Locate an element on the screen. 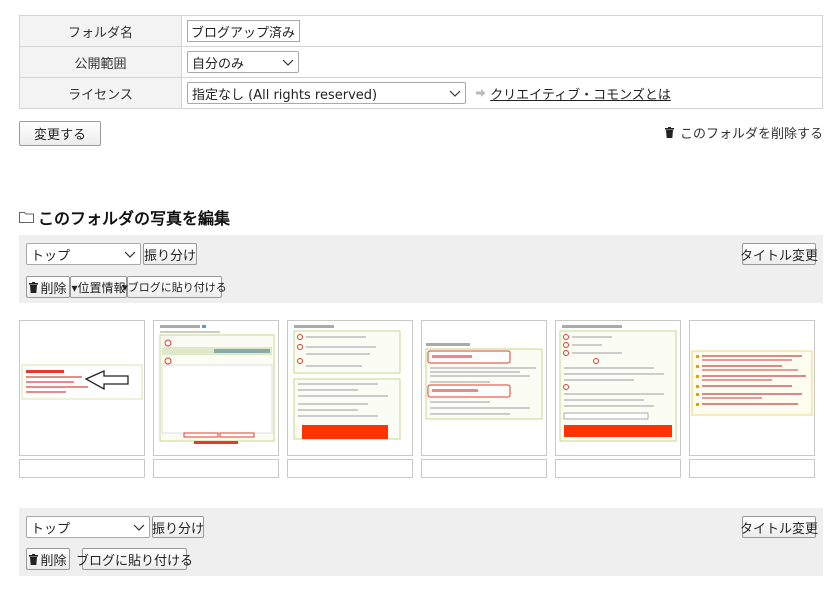 This screenshot has width=839, height=595. scope-row: 公開範囲 自分のみ is located at coordinates (421, 62).